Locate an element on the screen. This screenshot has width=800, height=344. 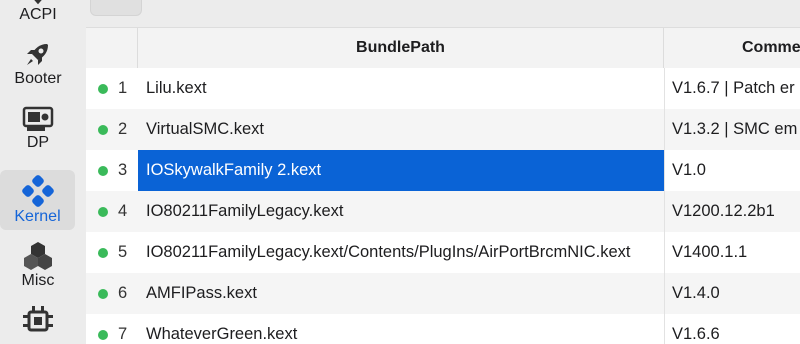
table-row: 7 WhateverGreen.kext V1.6.6 is located at coordinates (443, 329).